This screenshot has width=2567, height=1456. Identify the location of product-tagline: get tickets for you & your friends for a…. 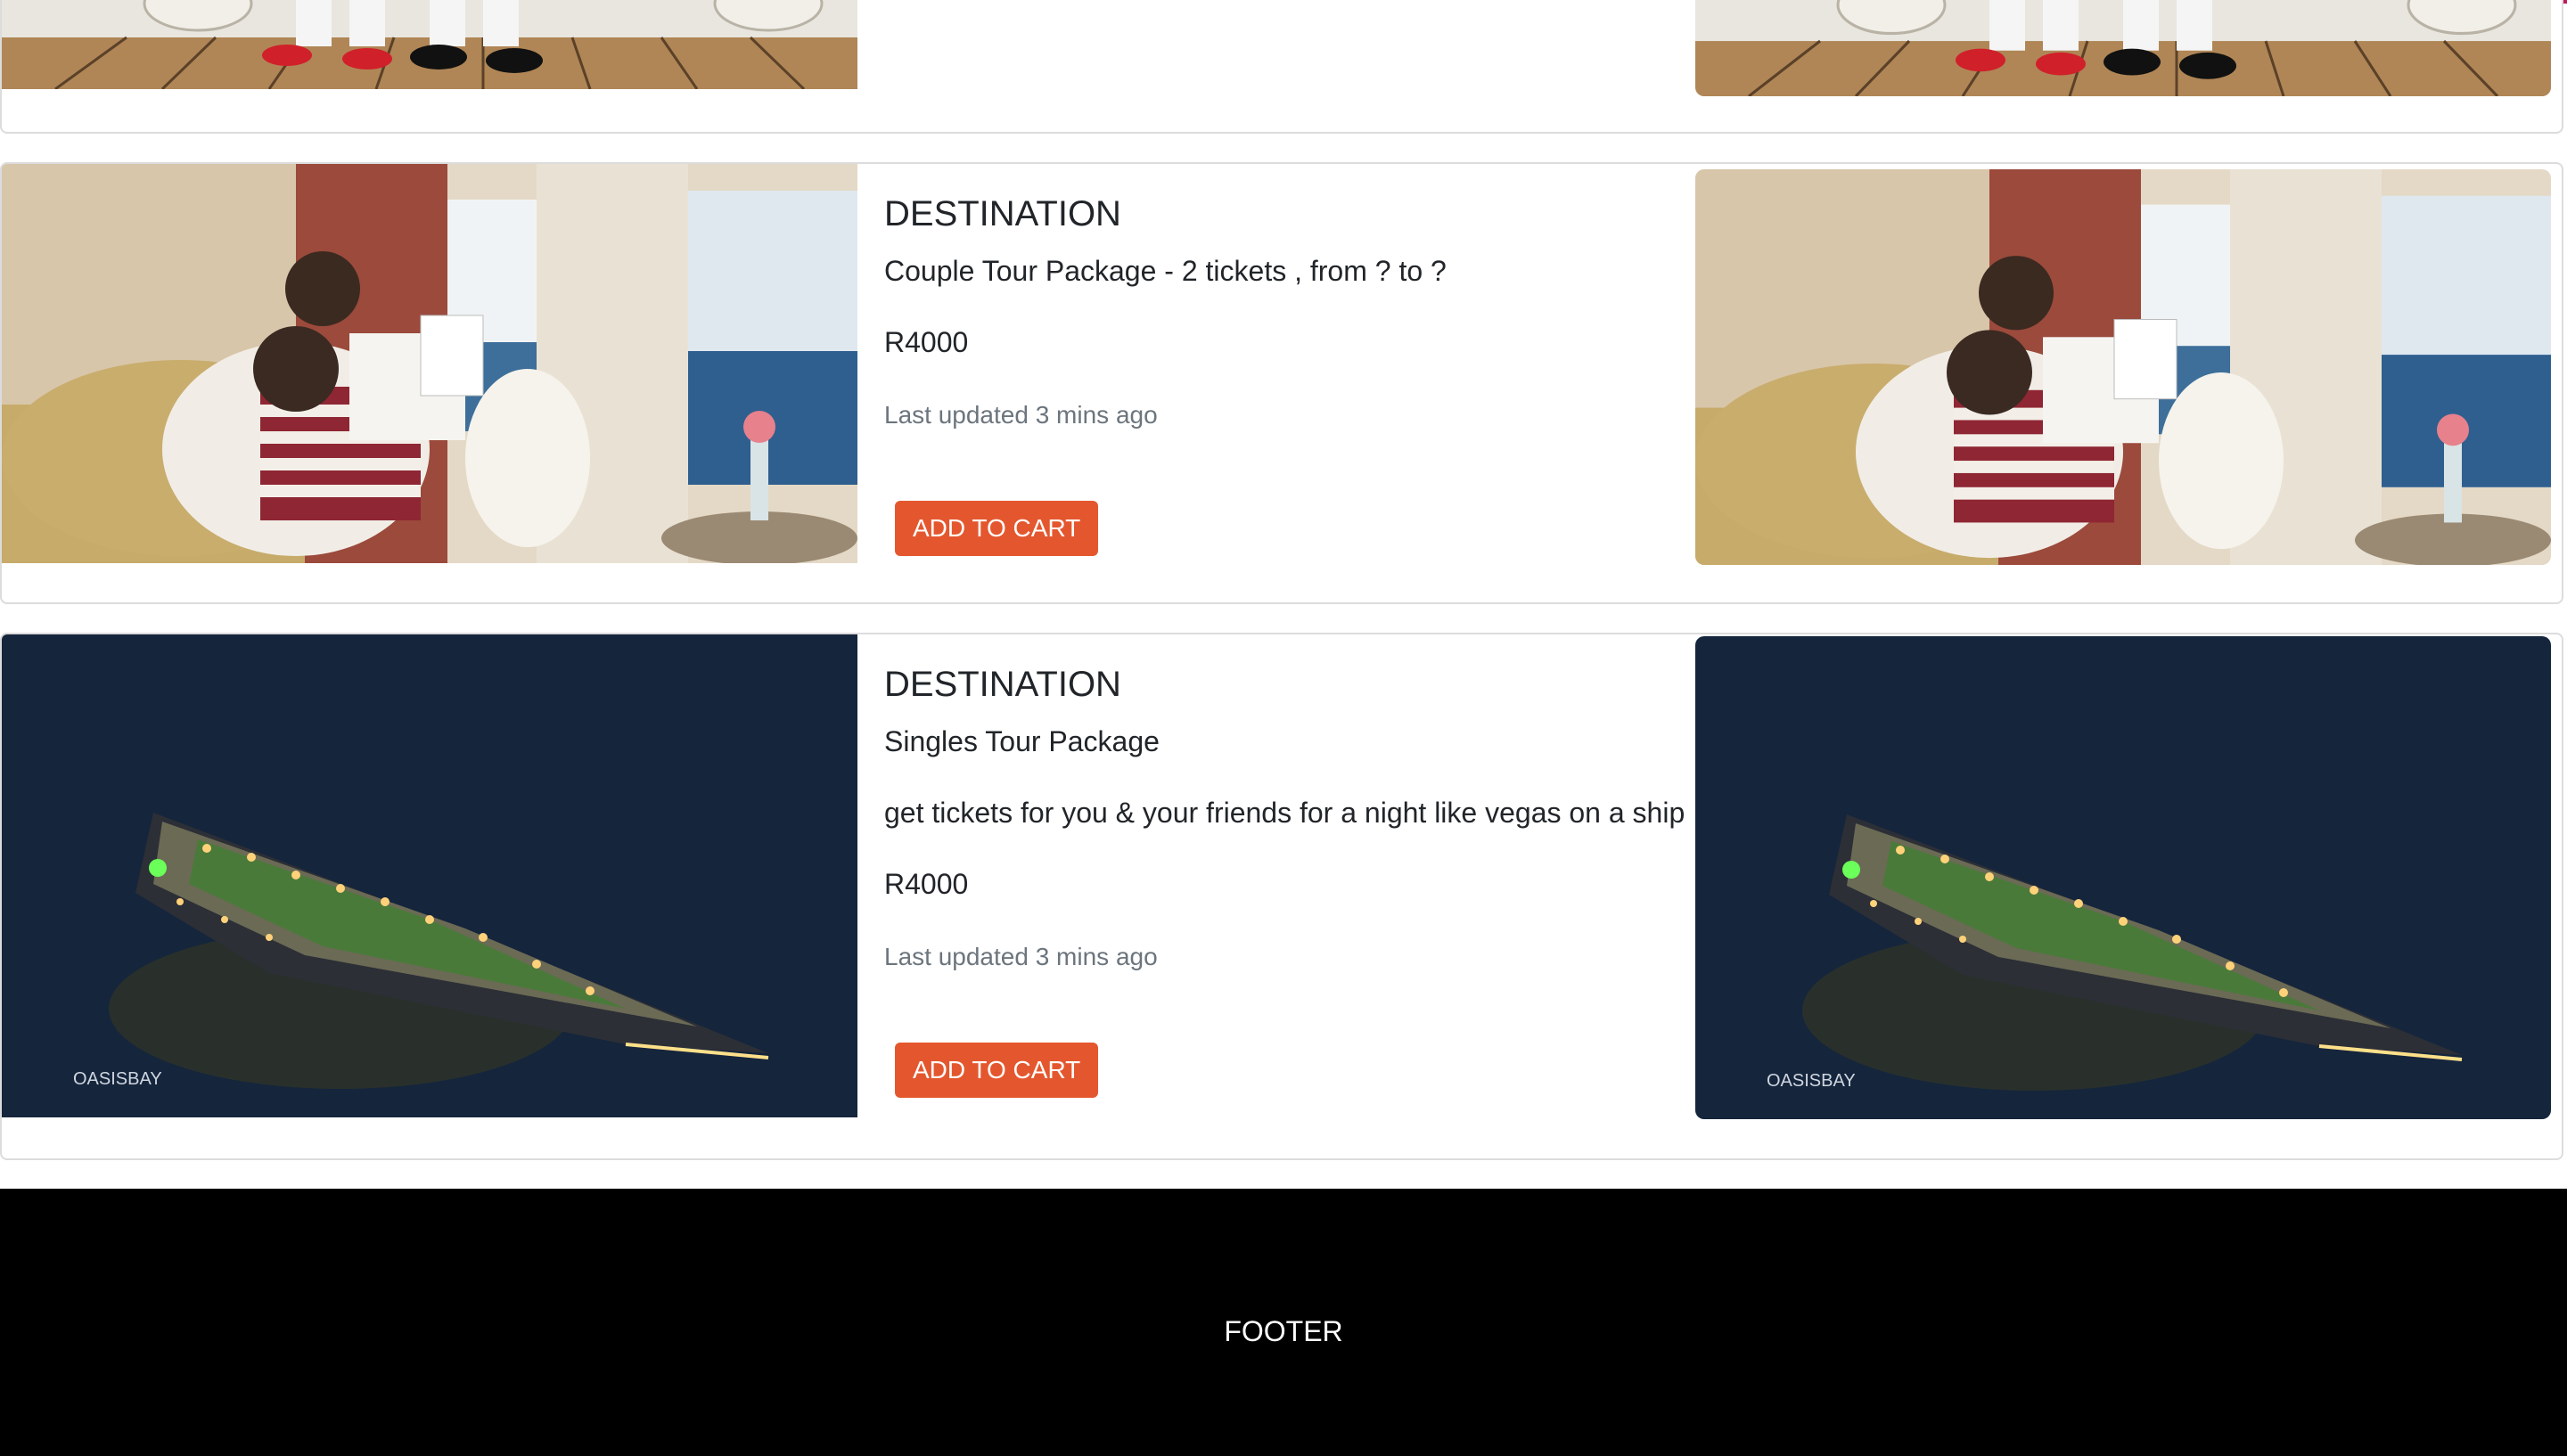
(1284, 813).